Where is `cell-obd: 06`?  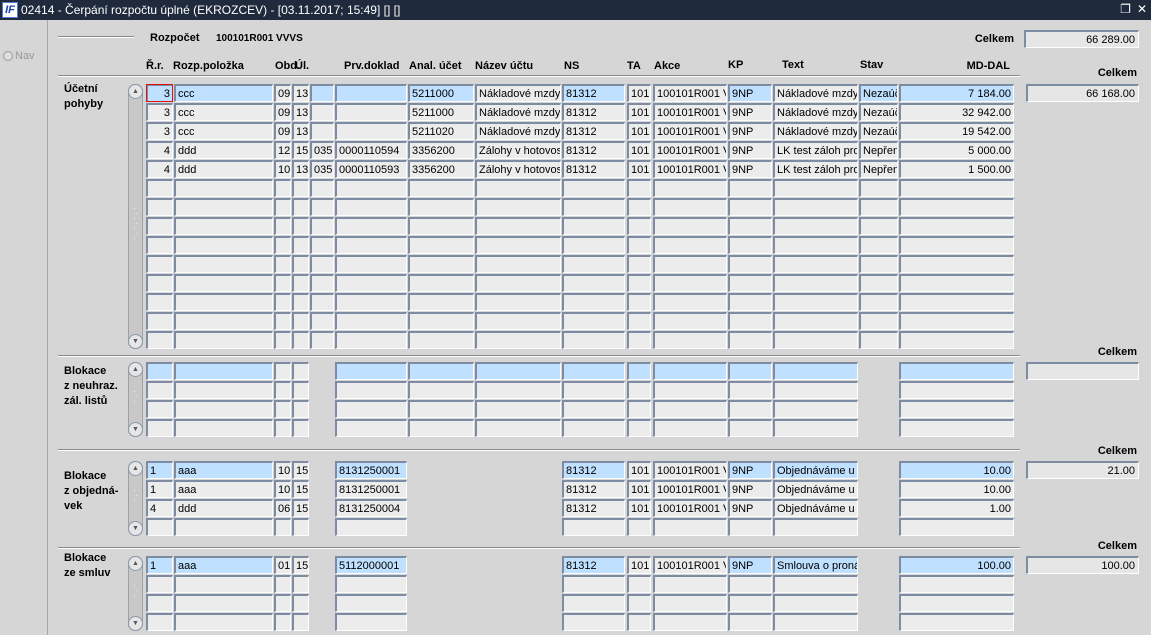 cell-obd: 06 is located at coordinates (282, 508).